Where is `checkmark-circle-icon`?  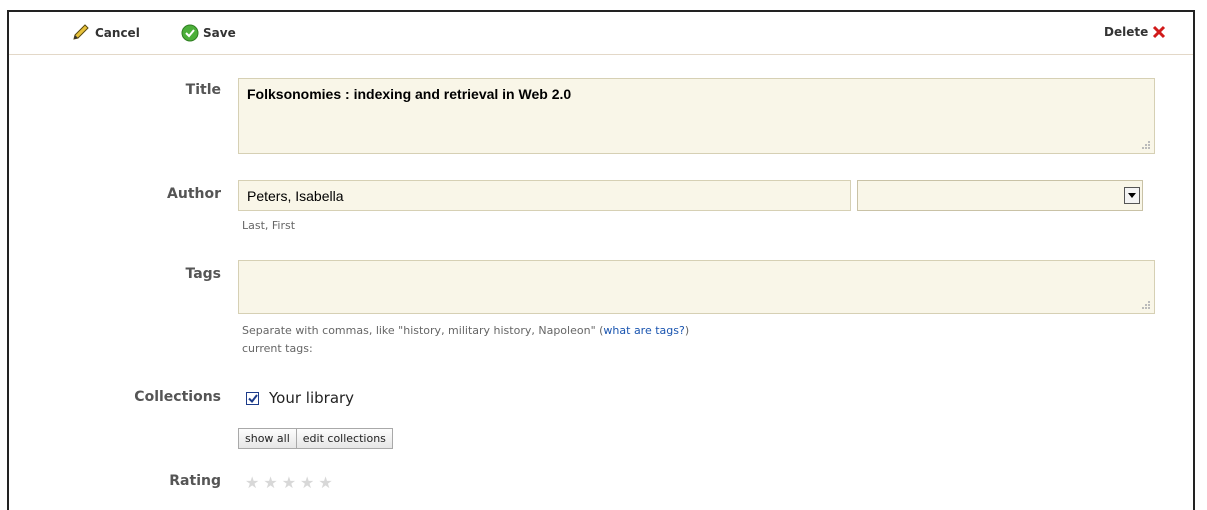 checkmark-circle-icon is located at coordinates (190, 33).